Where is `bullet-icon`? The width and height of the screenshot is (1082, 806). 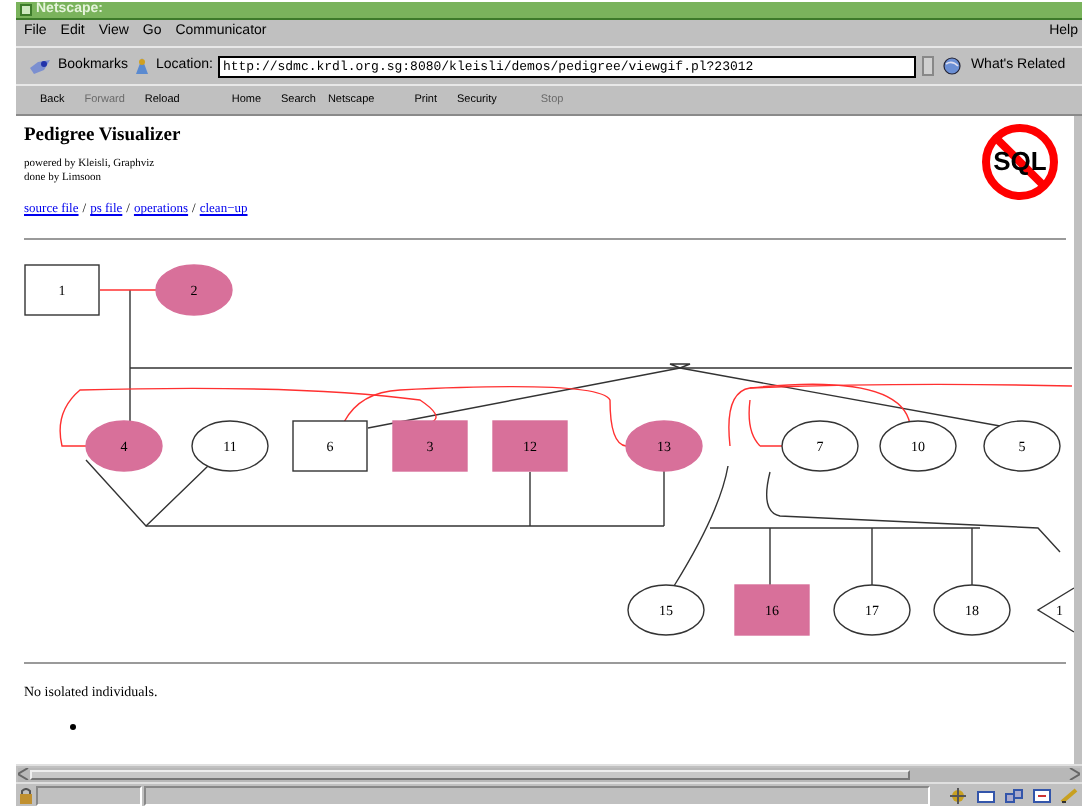
bullet-icon is located at coordinates (73, 727).